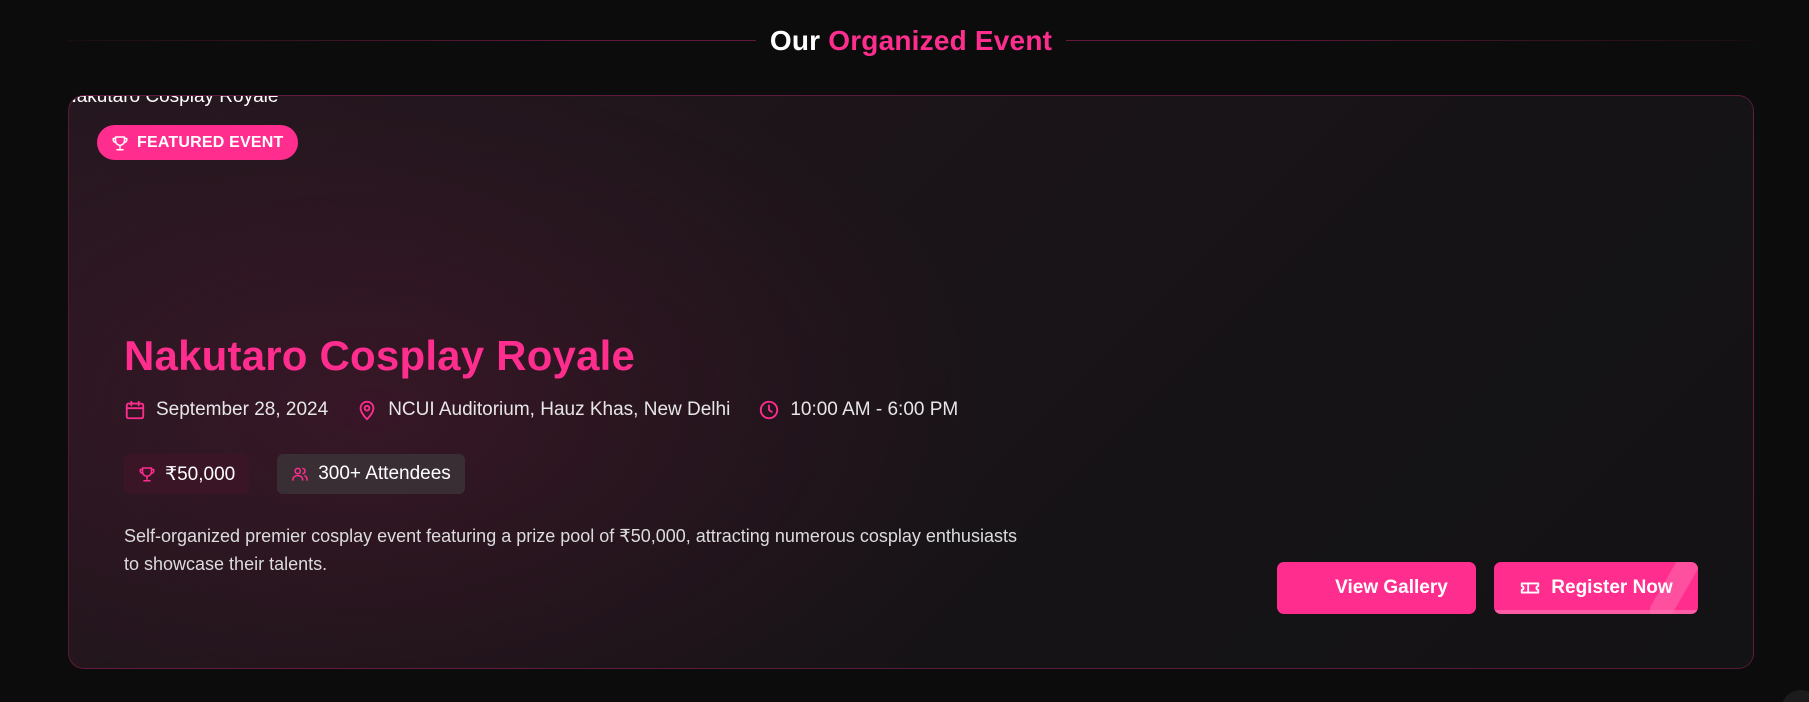  Describe the element at coordinates (940, 40) in the screenshot. I see `section-title-highlight: Organized Event` at that location.